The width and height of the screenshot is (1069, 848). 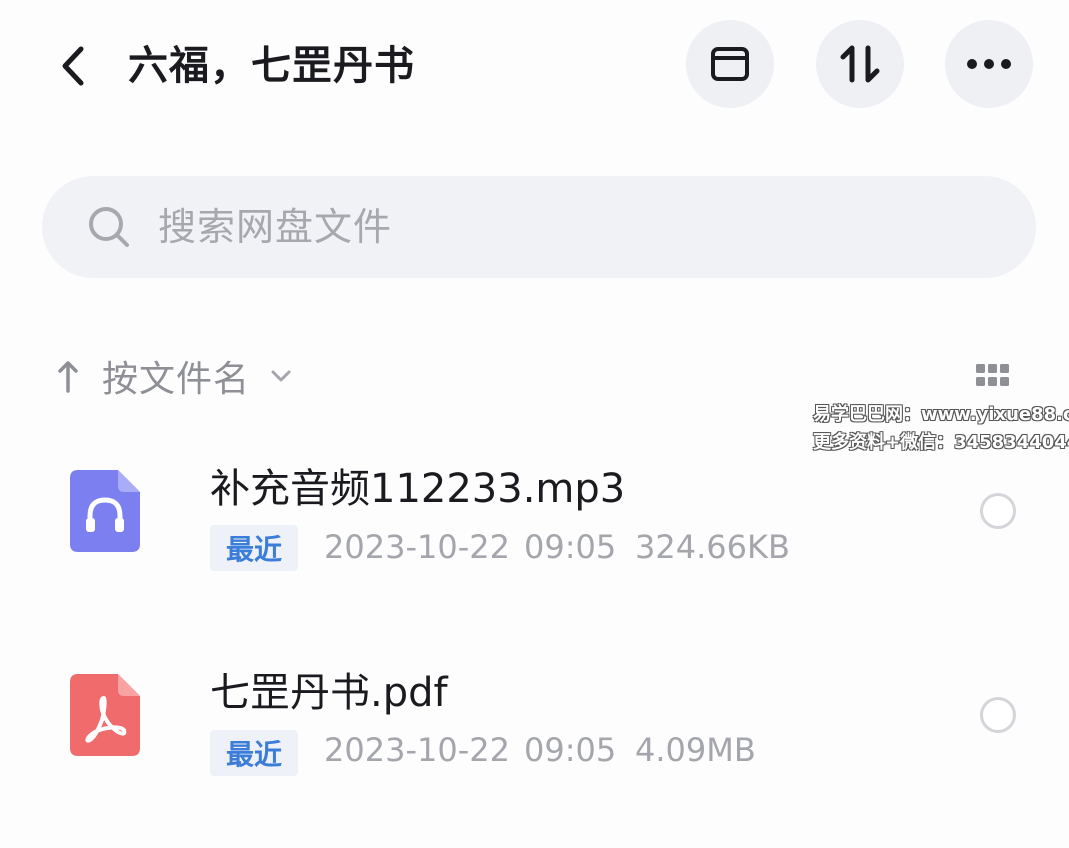 What do you see at coordinates (105, 511) in the screenshot?
I see `audio-file-icon` at bounding box center [105, 511].